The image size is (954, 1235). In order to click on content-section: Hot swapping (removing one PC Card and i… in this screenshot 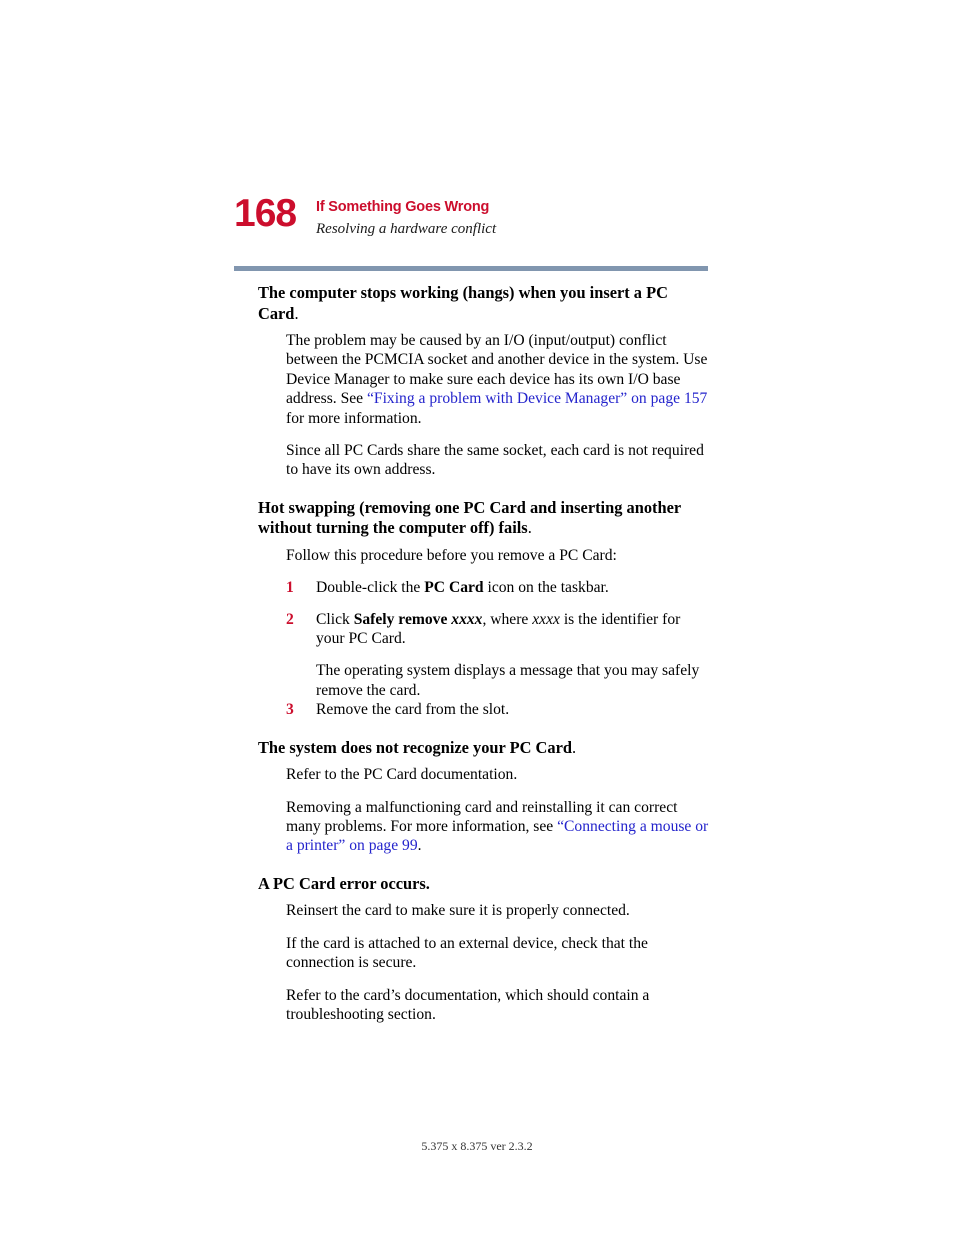, I will do `click(484, 609)`.